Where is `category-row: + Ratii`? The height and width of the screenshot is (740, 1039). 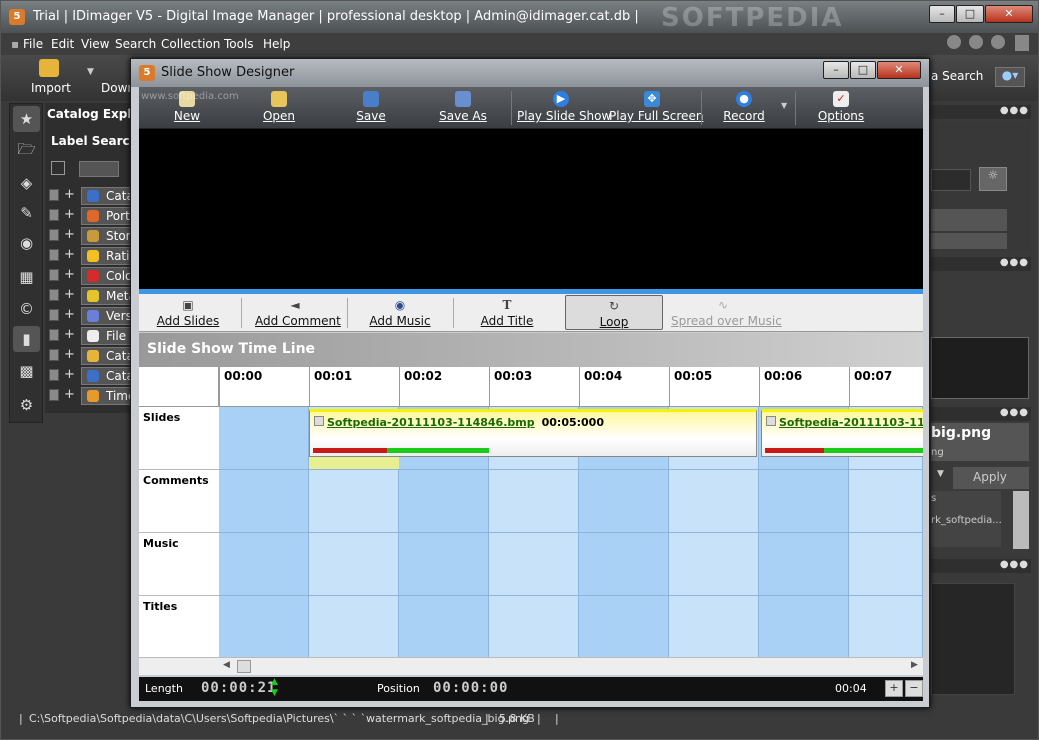 category-row: + Ratii is located at coordinates (94, 256).